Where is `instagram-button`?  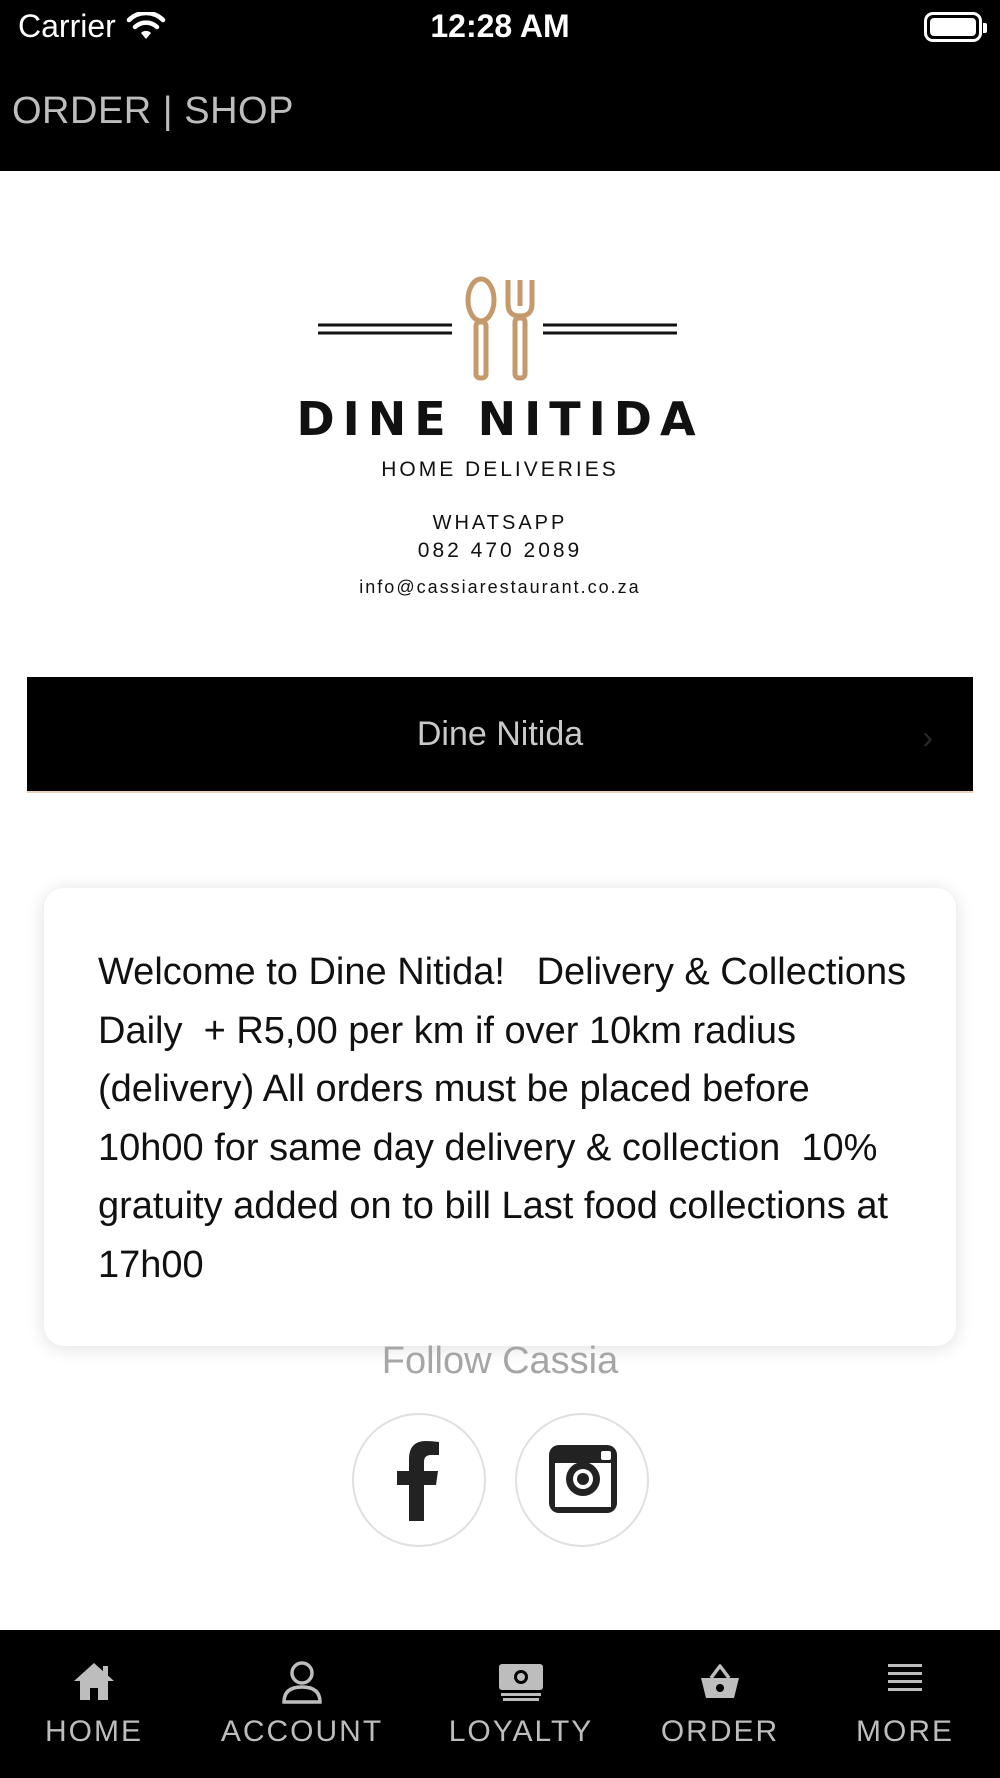 instagram-button is located at coordinates (582, 1480).